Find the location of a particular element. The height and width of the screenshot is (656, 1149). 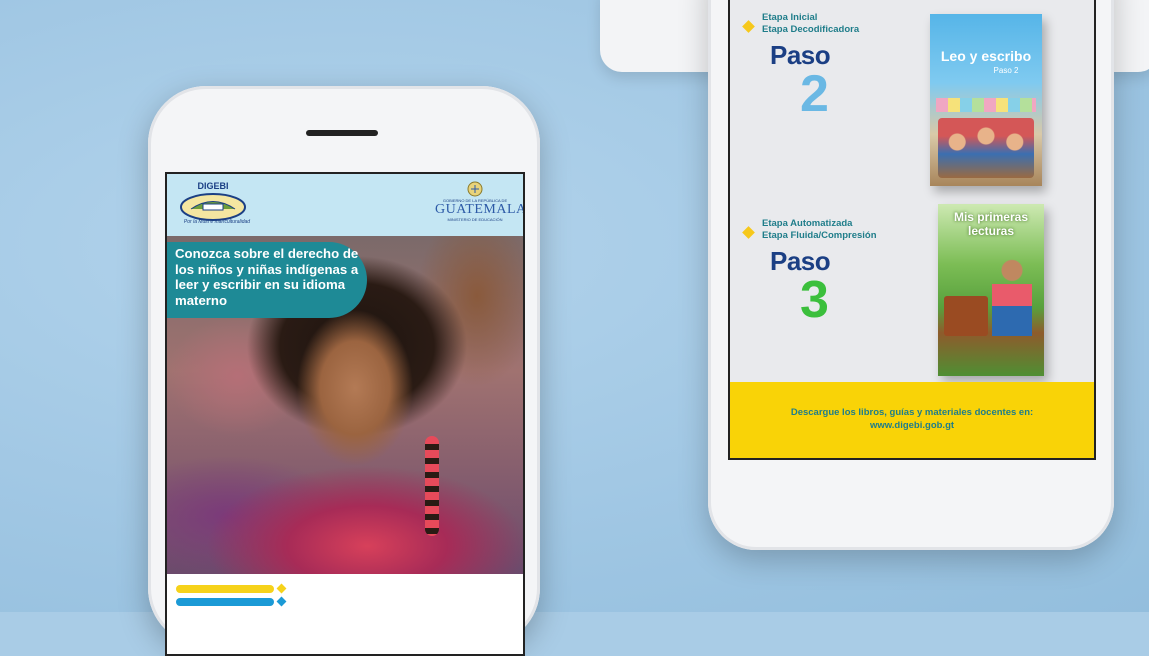

stage-line-1: Etapa Automatizada is located at coordinates (807, 223).